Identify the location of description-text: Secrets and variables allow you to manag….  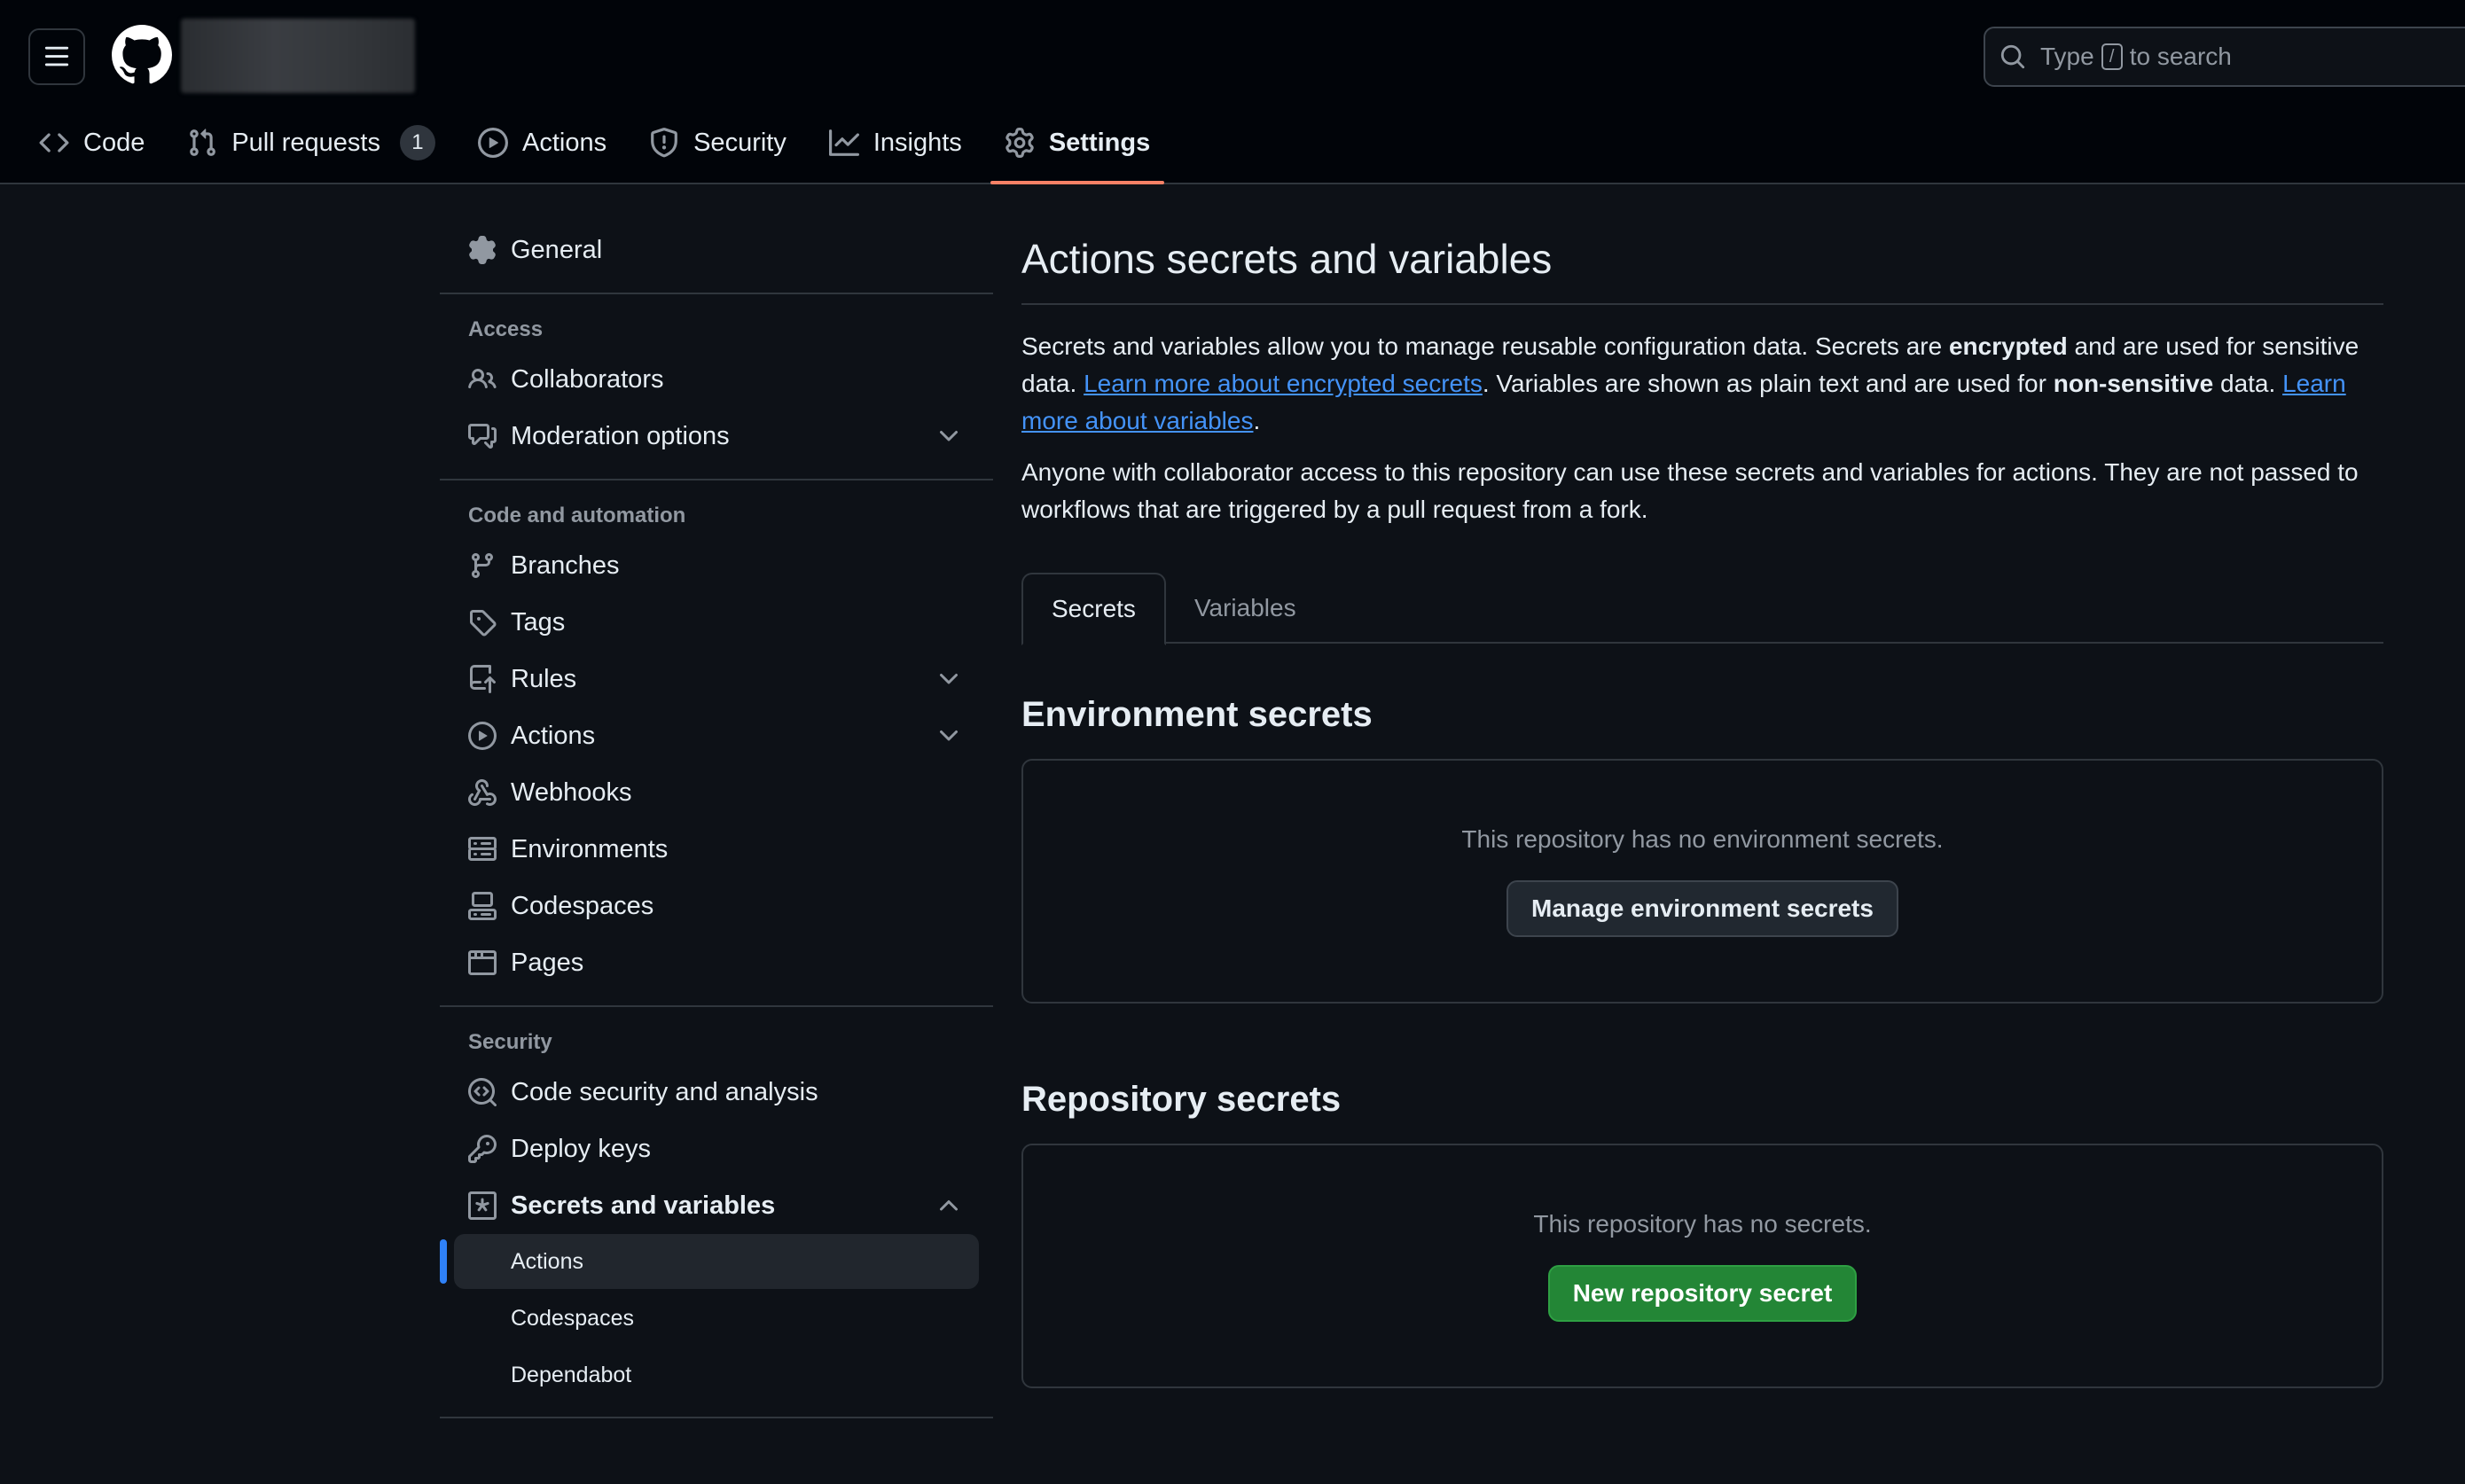
(1485, 346).